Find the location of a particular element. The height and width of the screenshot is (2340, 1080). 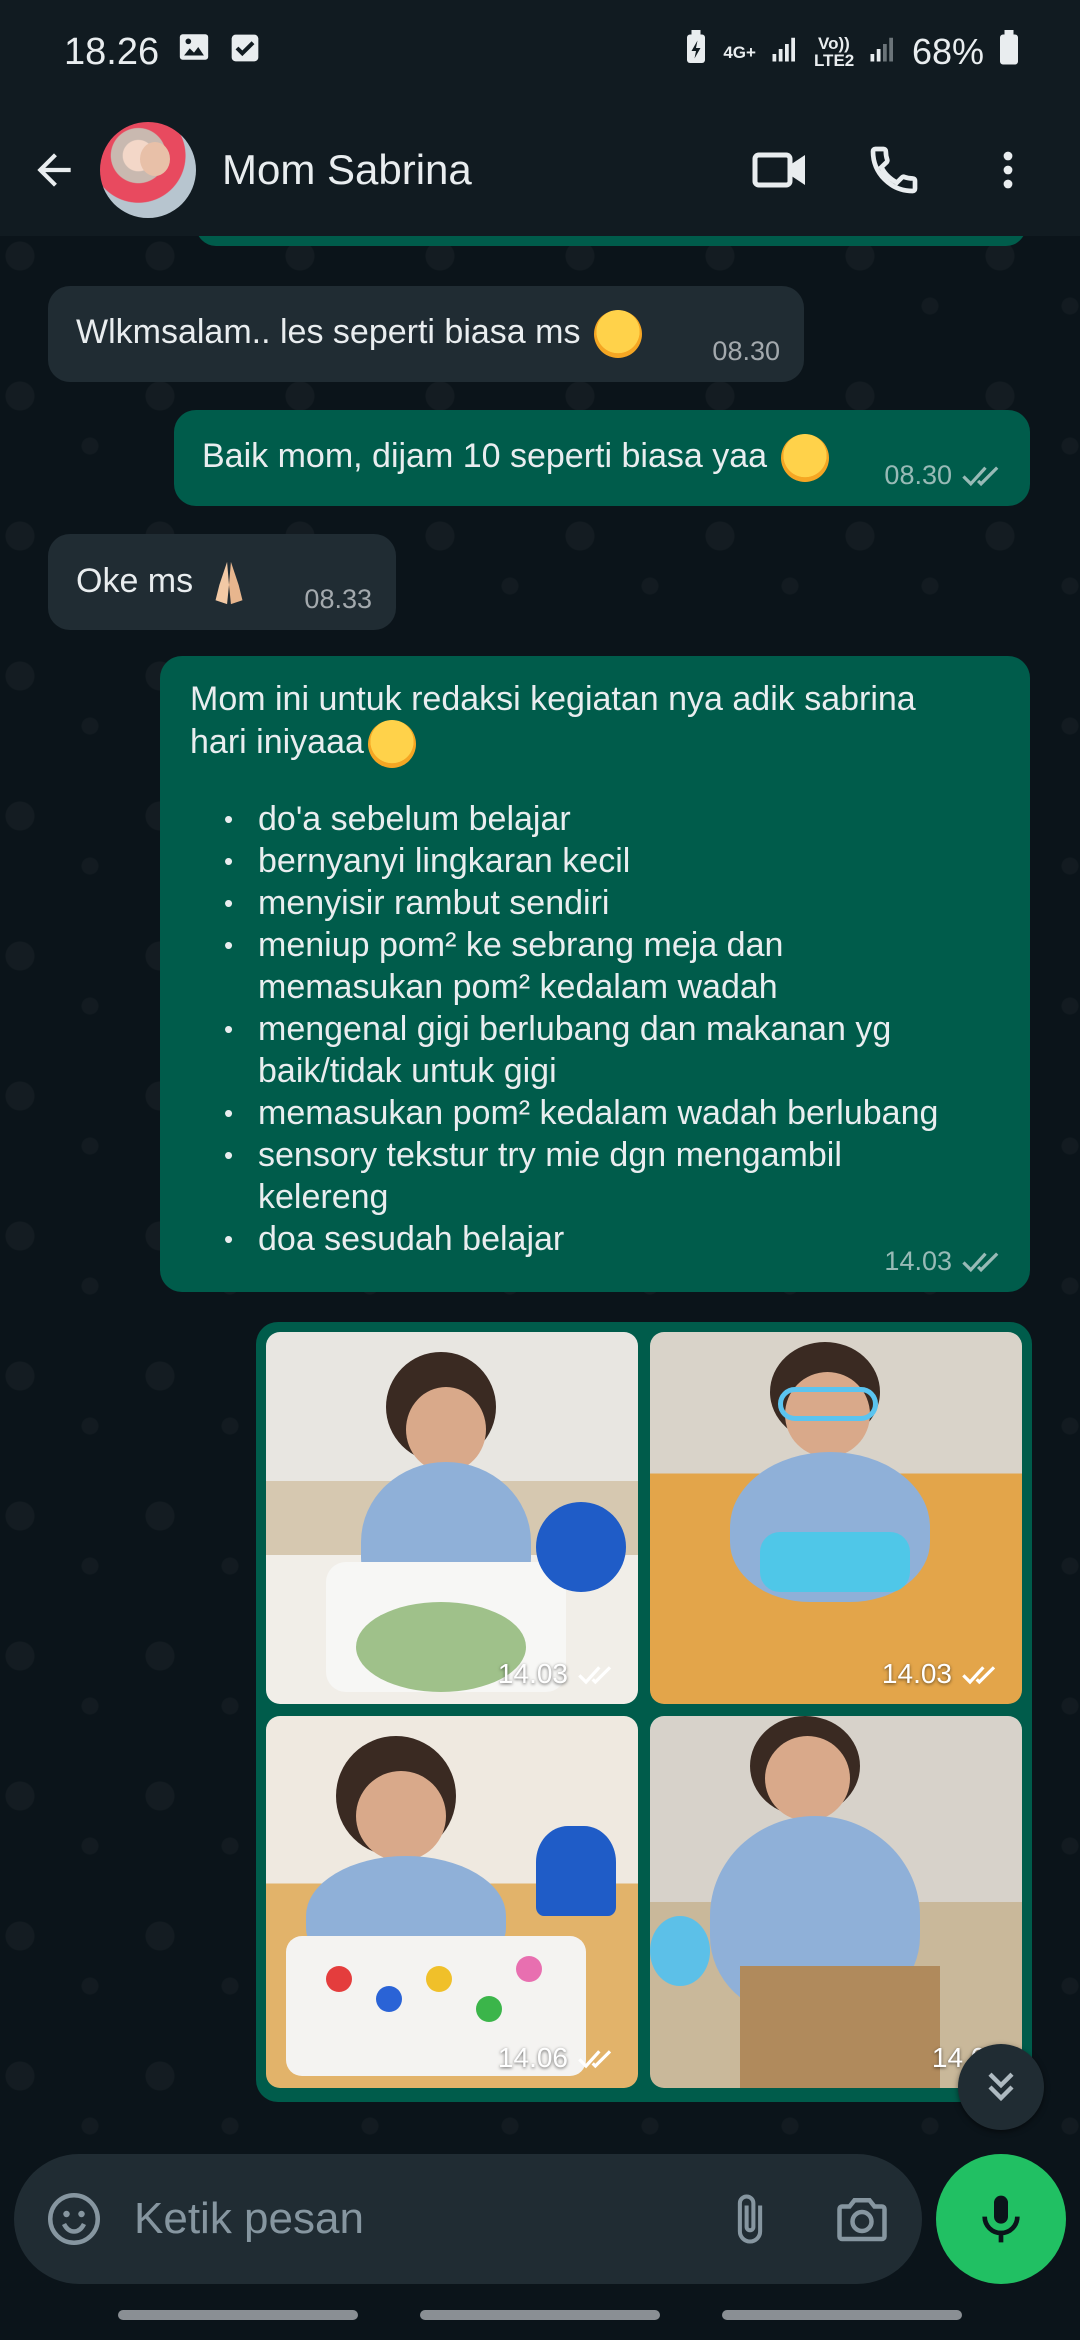

more-vertical-icon is located at coordinates (1008, 170).